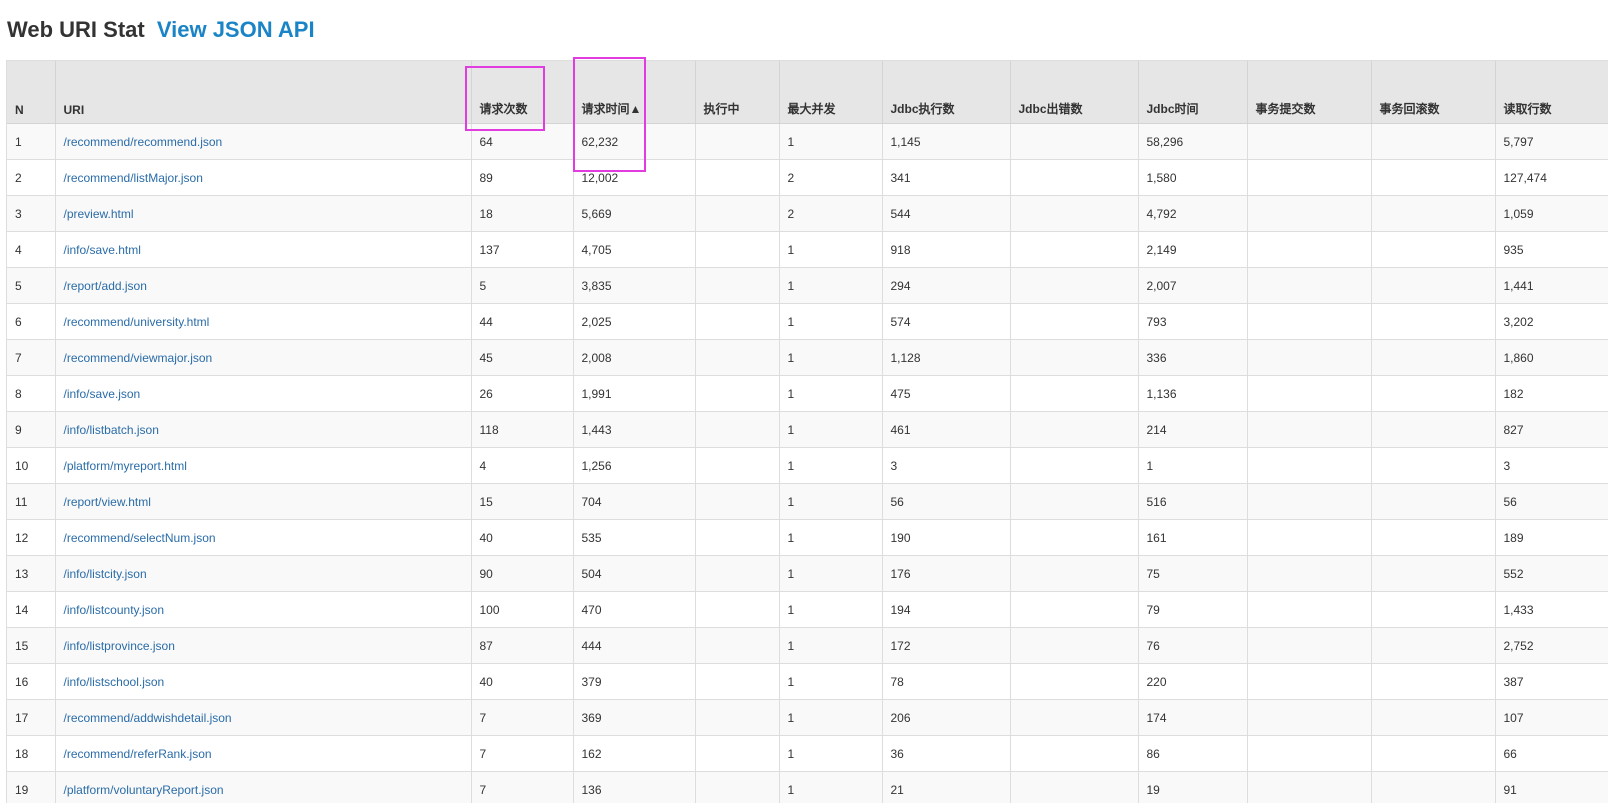  I want to click on column-header-request-time: 请求时间▲, so click(634, 92).